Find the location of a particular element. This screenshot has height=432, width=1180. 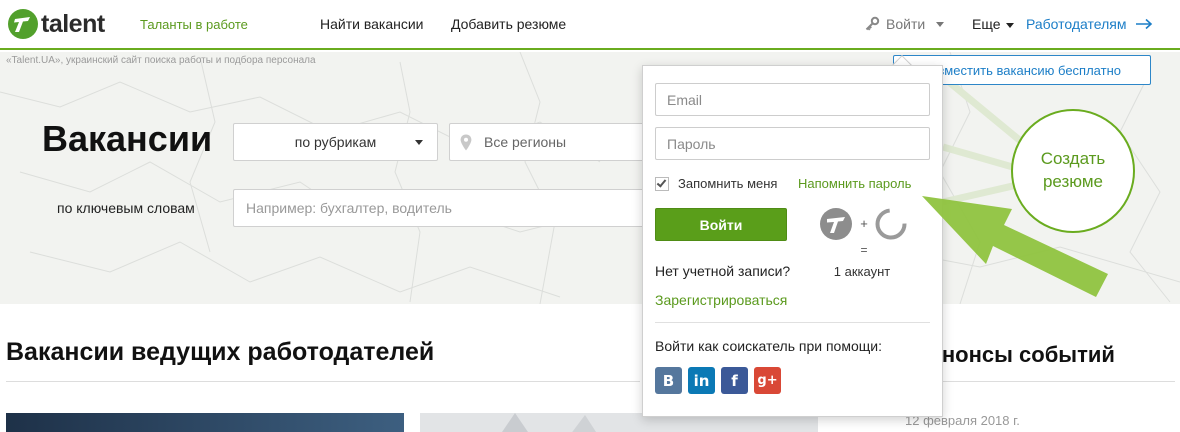

register-link: Зарегистрироваться is located at coordinates (721, 300).